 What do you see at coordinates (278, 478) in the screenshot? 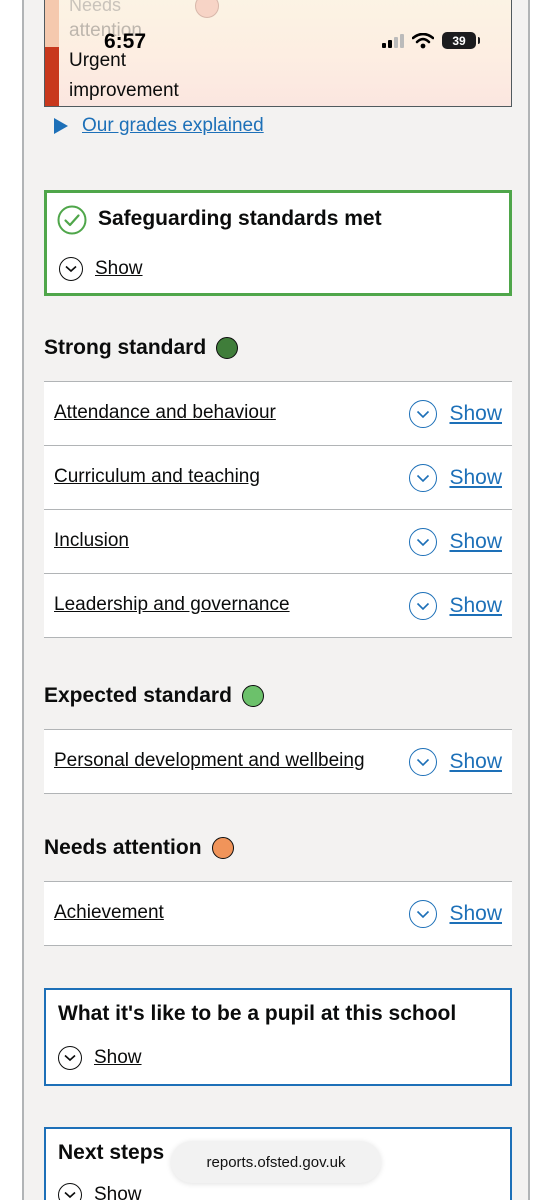
I see `list-item: Curriculum and teaching Show` at bounding box center [278, 478].